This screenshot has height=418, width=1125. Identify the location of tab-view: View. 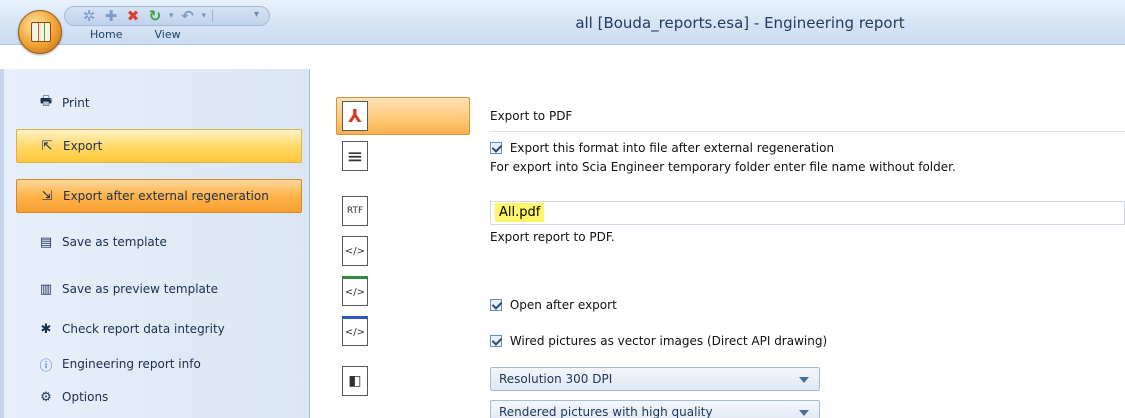
(167, 34).